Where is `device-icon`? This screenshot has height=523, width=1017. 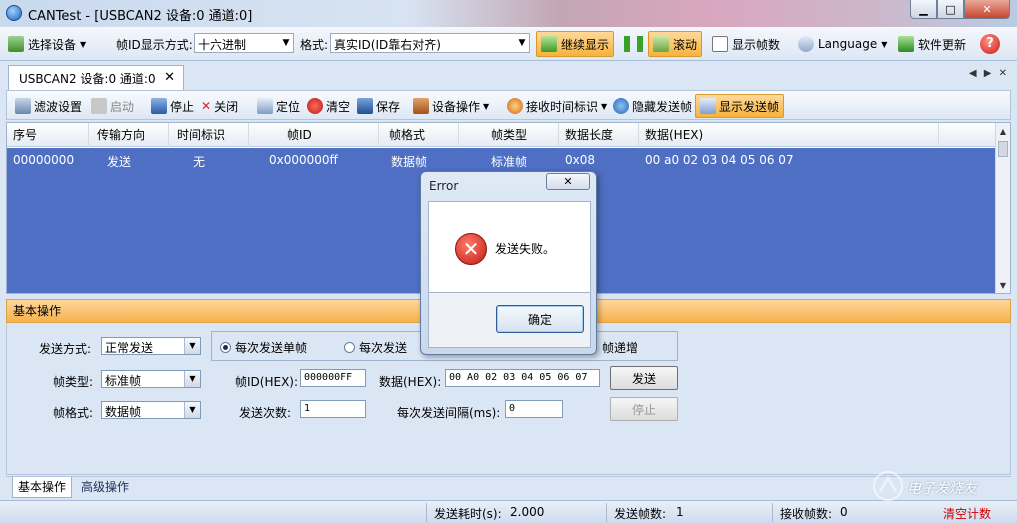
device-icon is located at coordinates (16, 44).